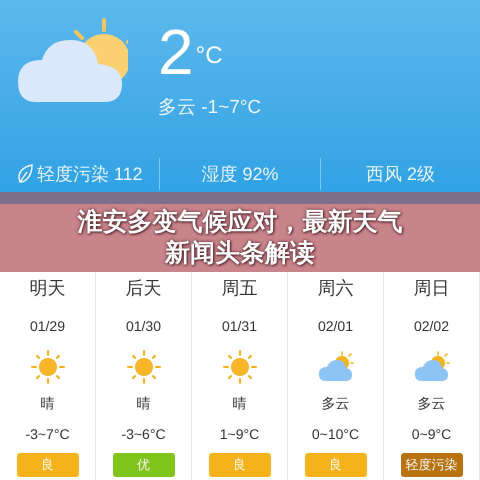 This screenshot has width=480, height=480. I want to click on leaf-icon, so click(24, 174).